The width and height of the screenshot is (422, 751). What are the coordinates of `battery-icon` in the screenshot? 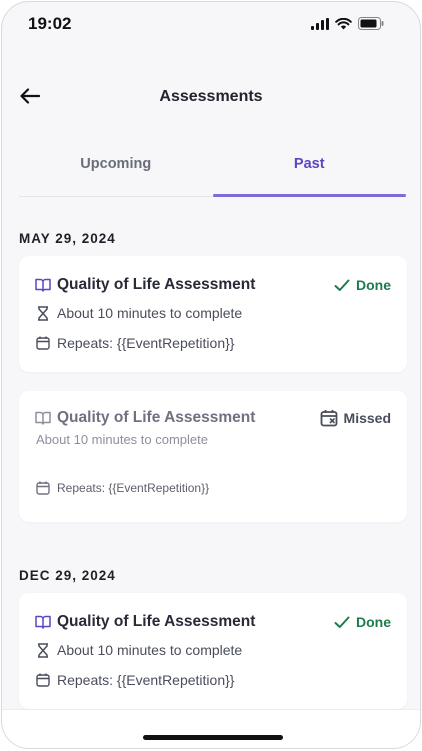 It's located at (371, 23).